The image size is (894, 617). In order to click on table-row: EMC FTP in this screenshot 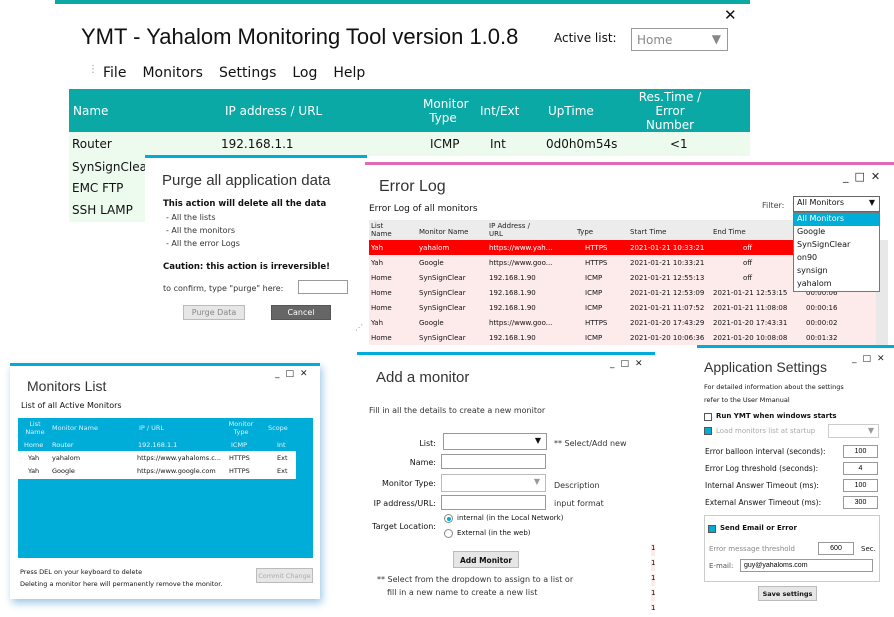, I will do `click(97, 188)`.